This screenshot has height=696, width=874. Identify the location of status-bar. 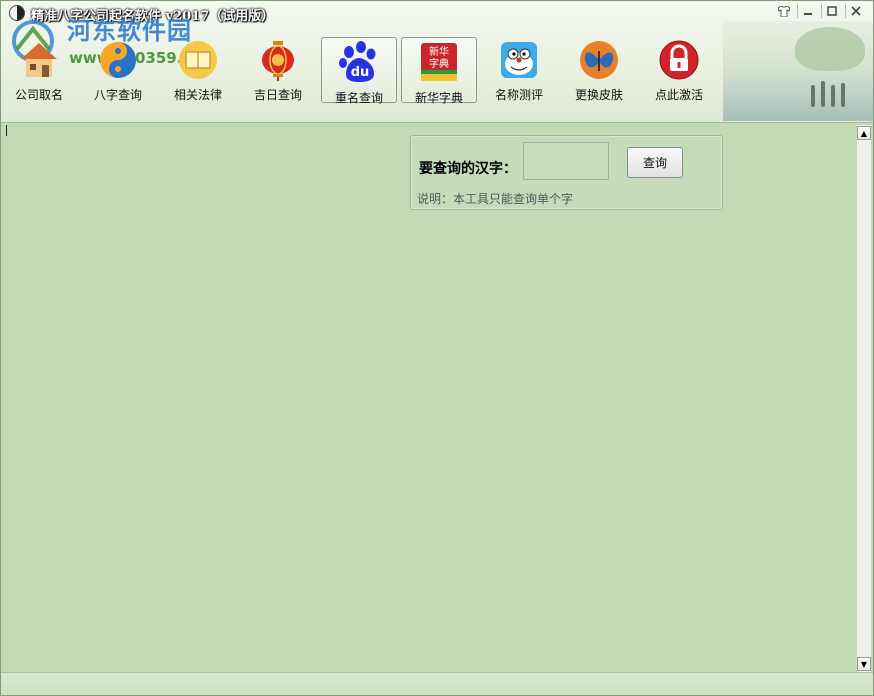
(437, 683).